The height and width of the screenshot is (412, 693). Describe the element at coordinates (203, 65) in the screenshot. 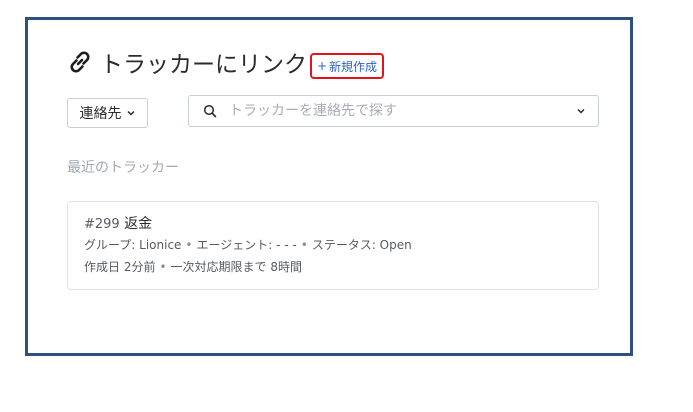

I see `page-title: トラッカーにリンク` at that location.